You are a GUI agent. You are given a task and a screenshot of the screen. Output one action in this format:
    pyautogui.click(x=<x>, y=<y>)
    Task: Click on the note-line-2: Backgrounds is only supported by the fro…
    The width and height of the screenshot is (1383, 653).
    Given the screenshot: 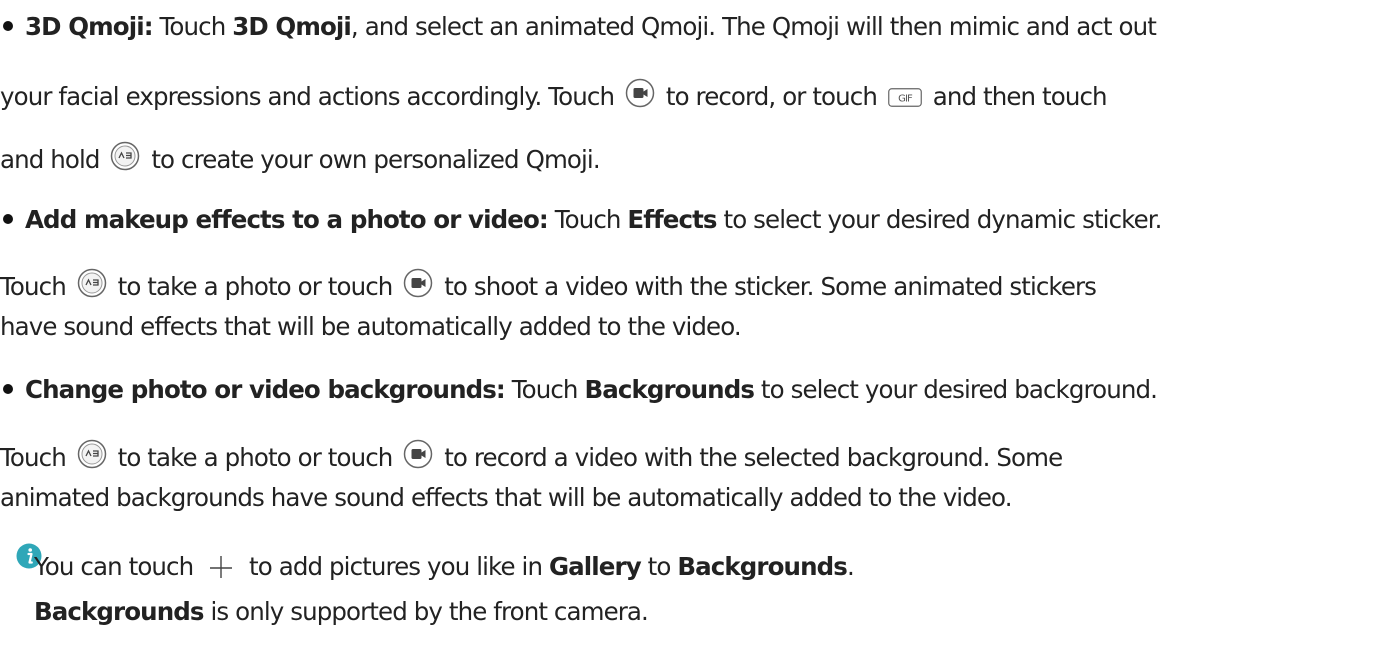 What is the action you would take?
    pyautogui.click(x=341, y=611)
    